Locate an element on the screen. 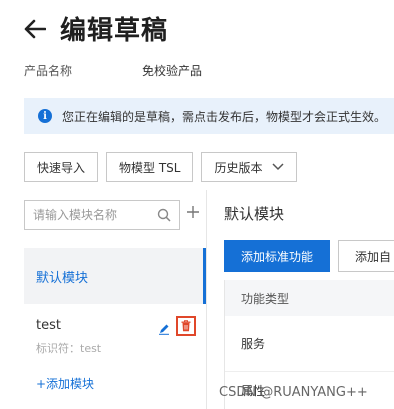 This screenshot has width=394, height=409. trash-icon is located at coordinates (186, 326).